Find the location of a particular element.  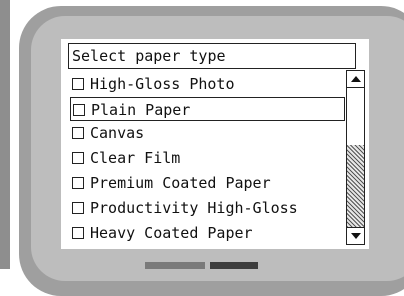

scroll-down-button is located at coordinates (355, 235).